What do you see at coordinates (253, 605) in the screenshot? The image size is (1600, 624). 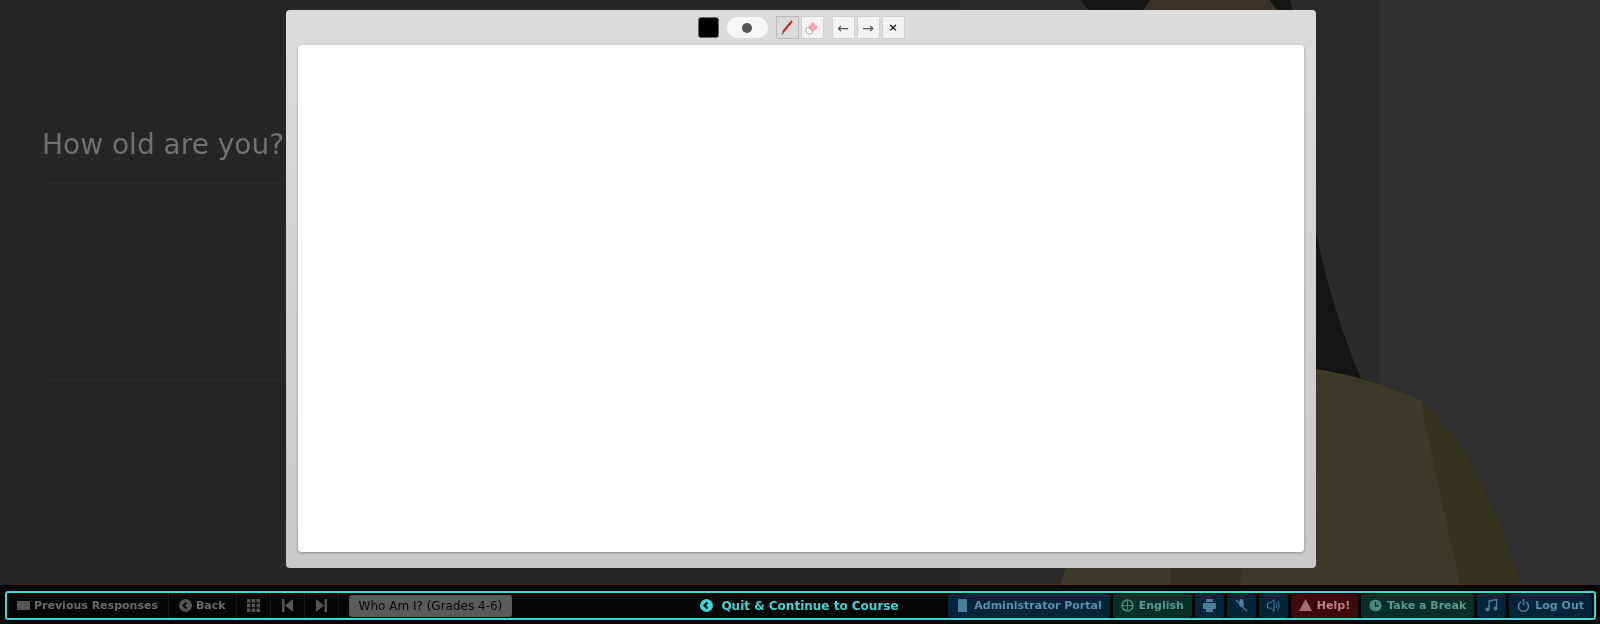 I see `grid-icon` at bounding box center [253, 605].